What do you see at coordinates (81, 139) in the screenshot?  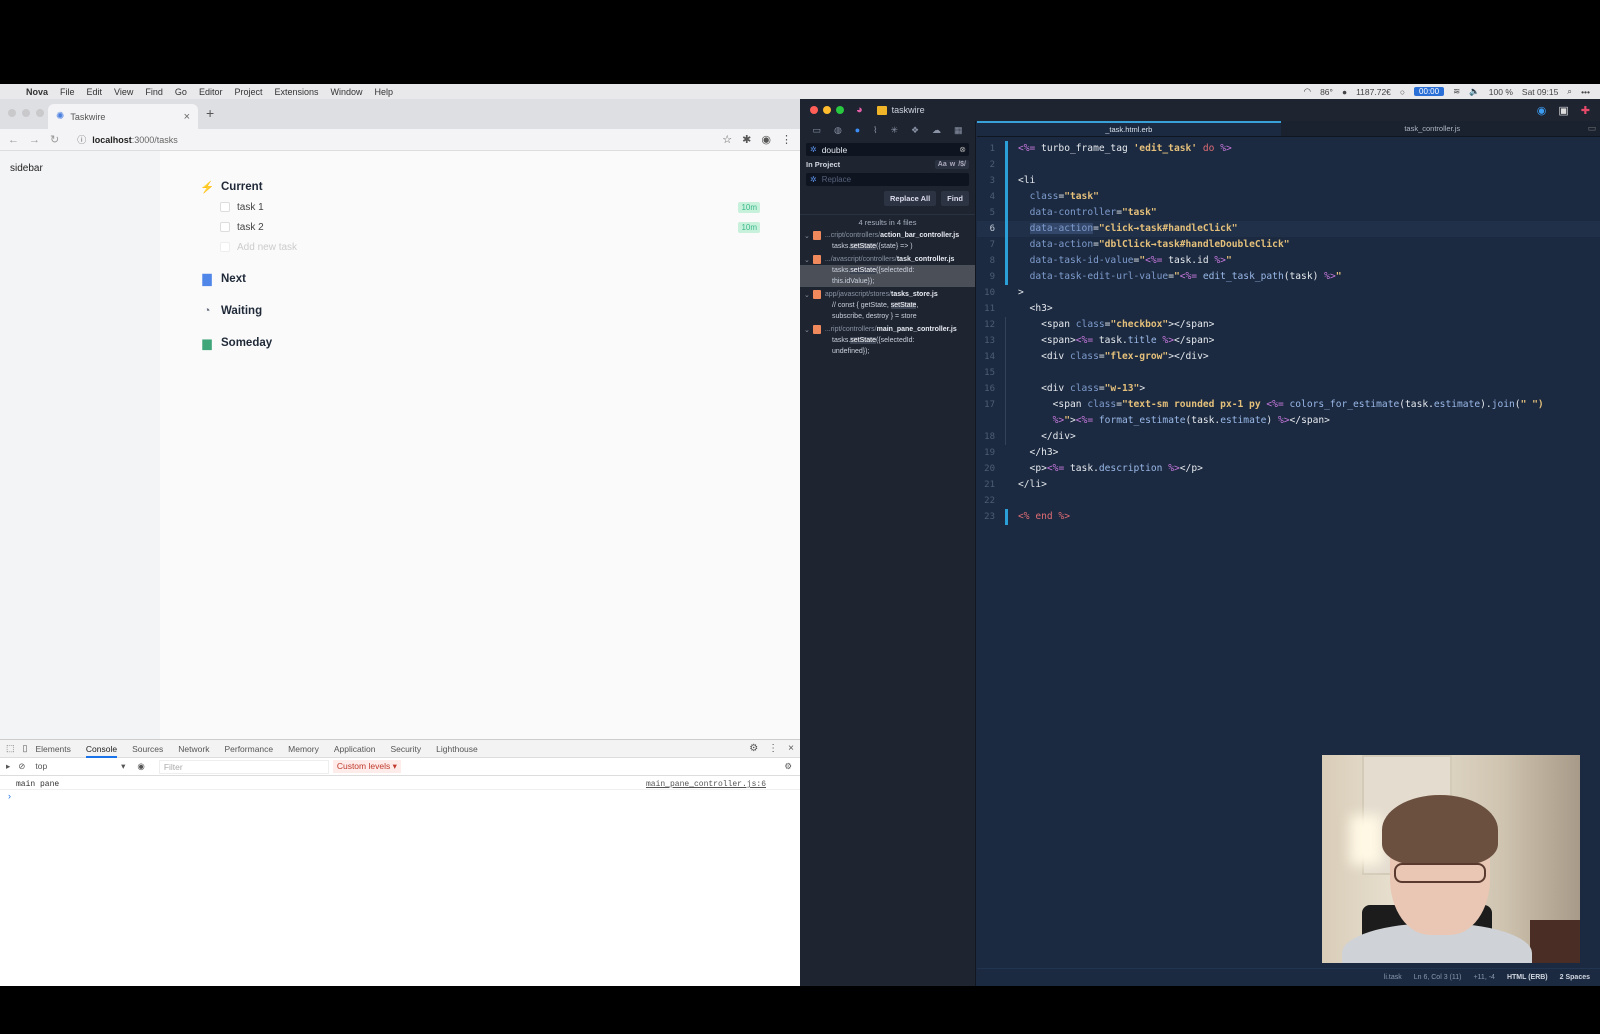 I see `site-info-icon: ⓘ` at bounding box center [81, 139].